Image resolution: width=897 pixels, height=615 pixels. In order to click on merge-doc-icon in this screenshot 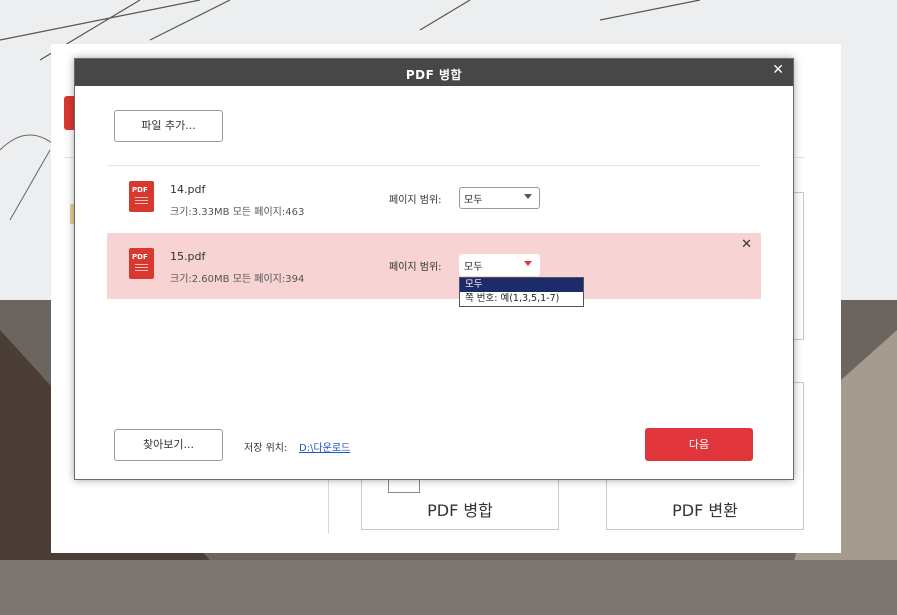, I will do `click(404, 485)`.